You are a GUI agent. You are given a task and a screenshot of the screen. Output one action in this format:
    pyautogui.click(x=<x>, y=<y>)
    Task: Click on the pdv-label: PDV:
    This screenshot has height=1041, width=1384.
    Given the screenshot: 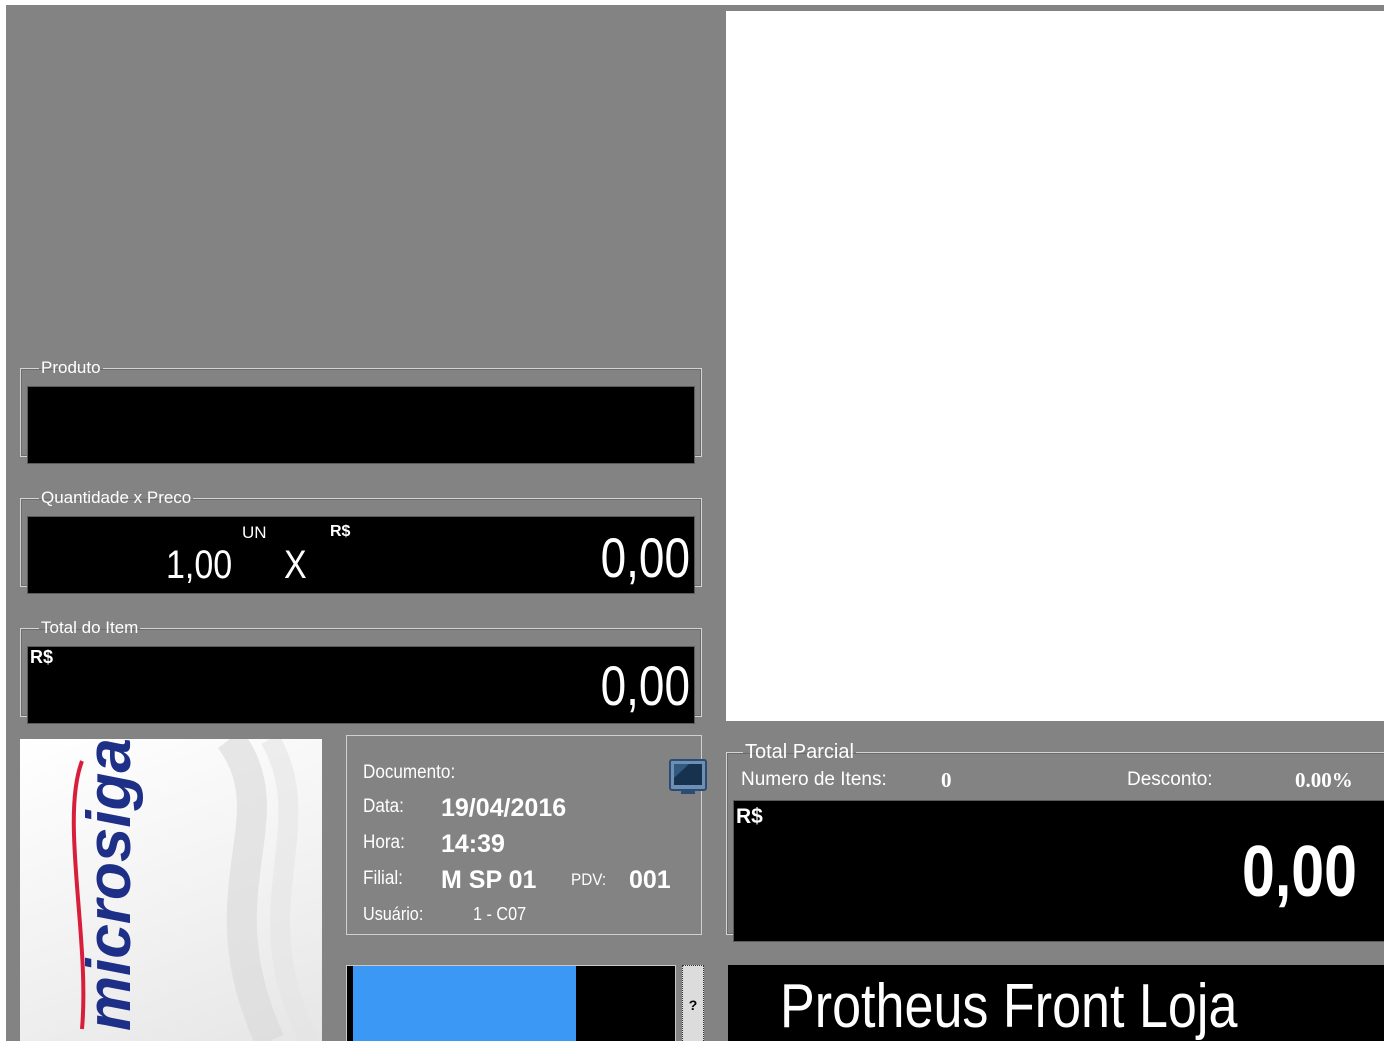 What is the action you would take?
    pyautogui.click(x=589, y=879)
    